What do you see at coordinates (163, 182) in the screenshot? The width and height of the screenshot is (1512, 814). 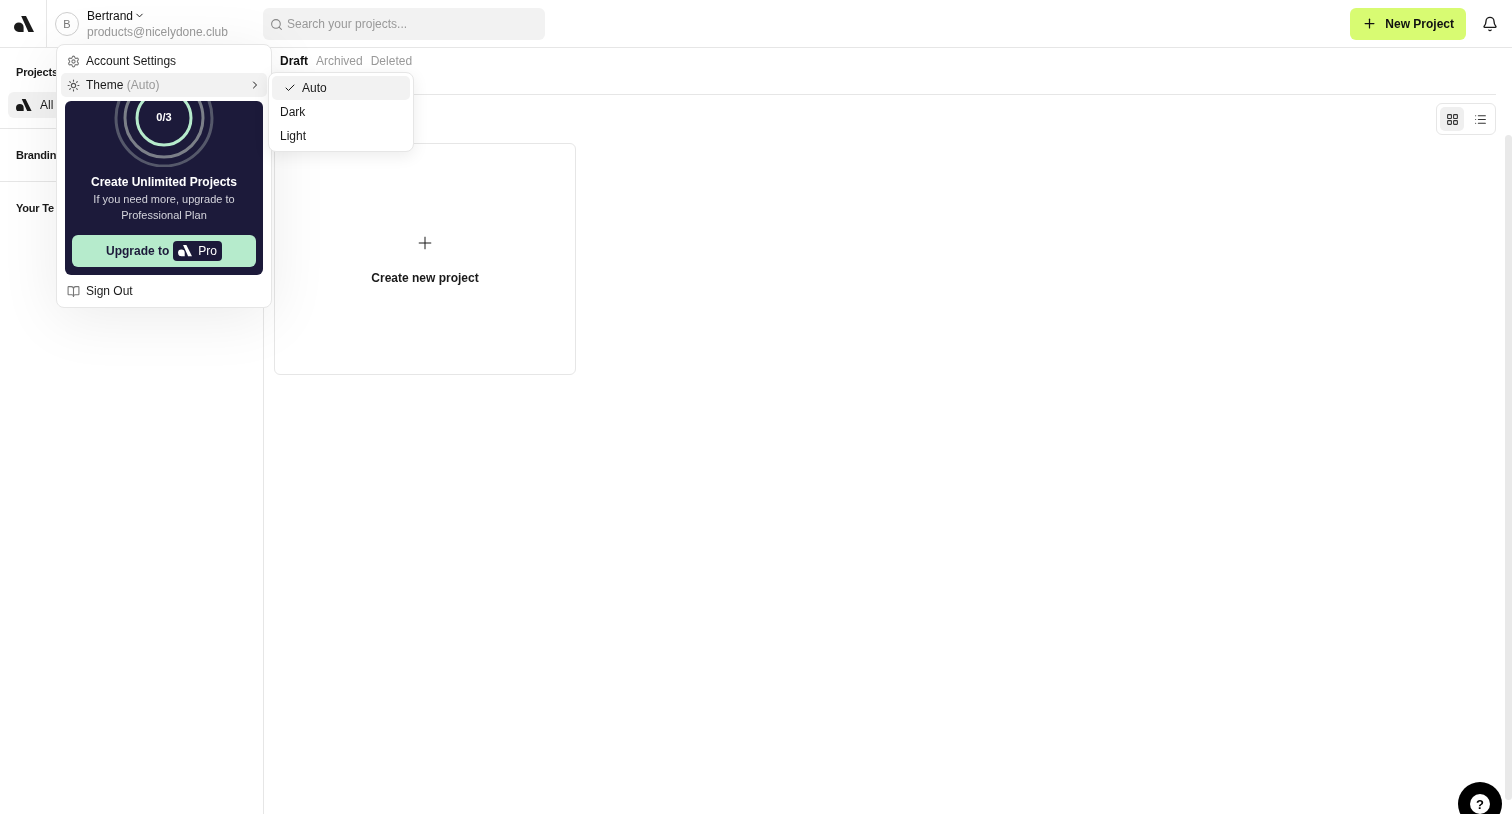 I see `promo-title: Create Unlimited Projects` at bounding box center [163, 182].